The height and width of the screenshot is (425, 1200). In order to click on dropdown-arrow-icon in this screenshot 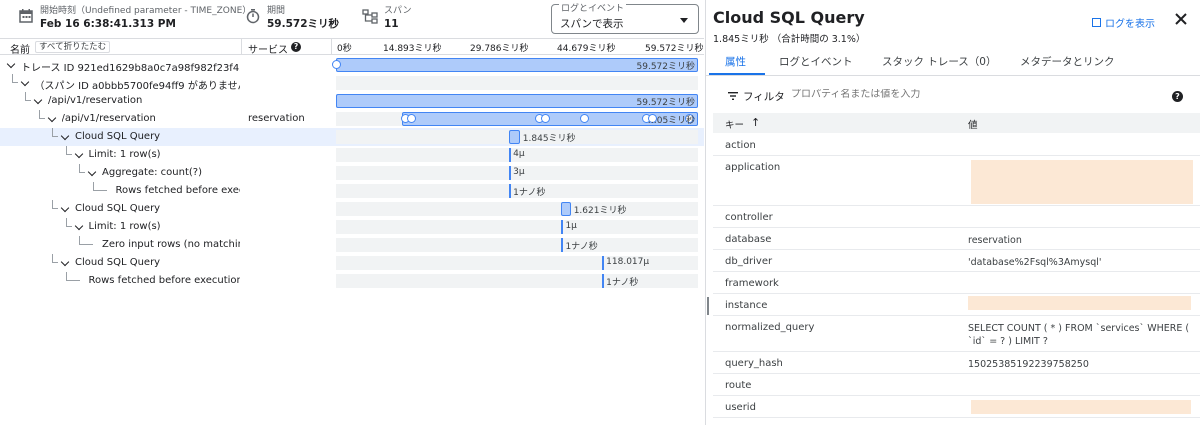, I will do `click(684, 20)`.